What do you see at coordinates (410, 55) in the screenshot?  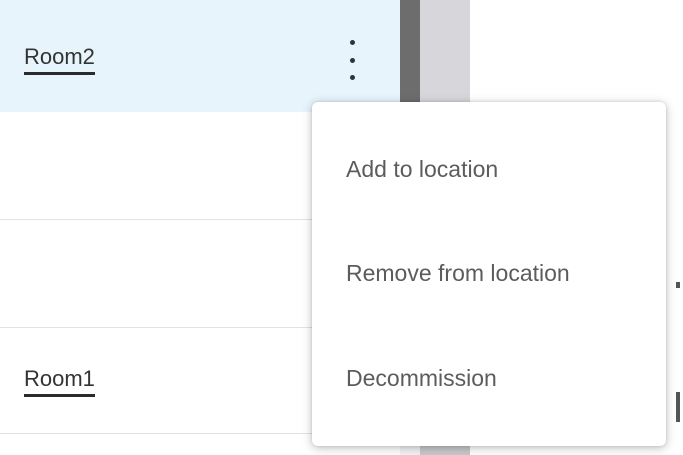 I see `scrollbar-track` at bounding box center [410, 55].